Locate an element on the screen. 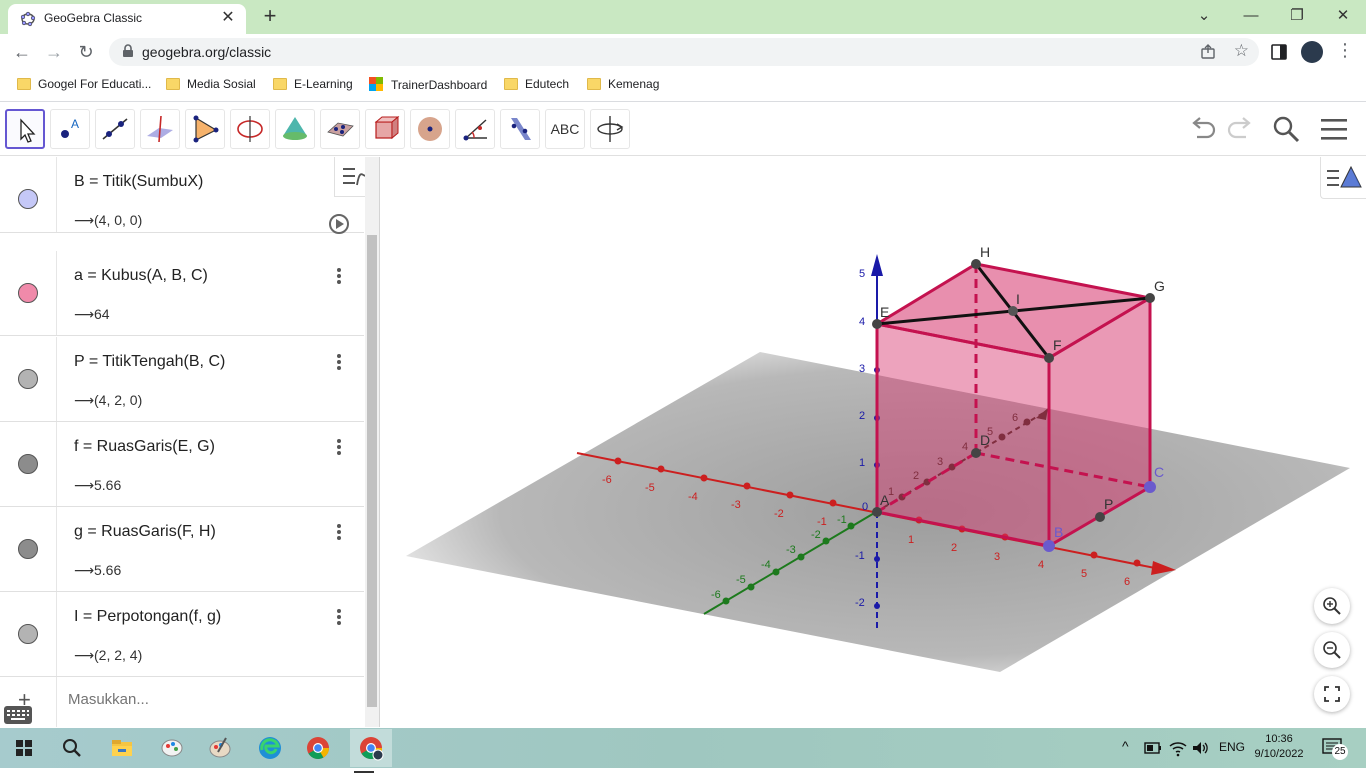 Image resolution: width=1366 pixels, height=773 pixels. algebra-item-a: a = Kubus(A, B, C) ⟶64 is located at coordinates (182, 293).